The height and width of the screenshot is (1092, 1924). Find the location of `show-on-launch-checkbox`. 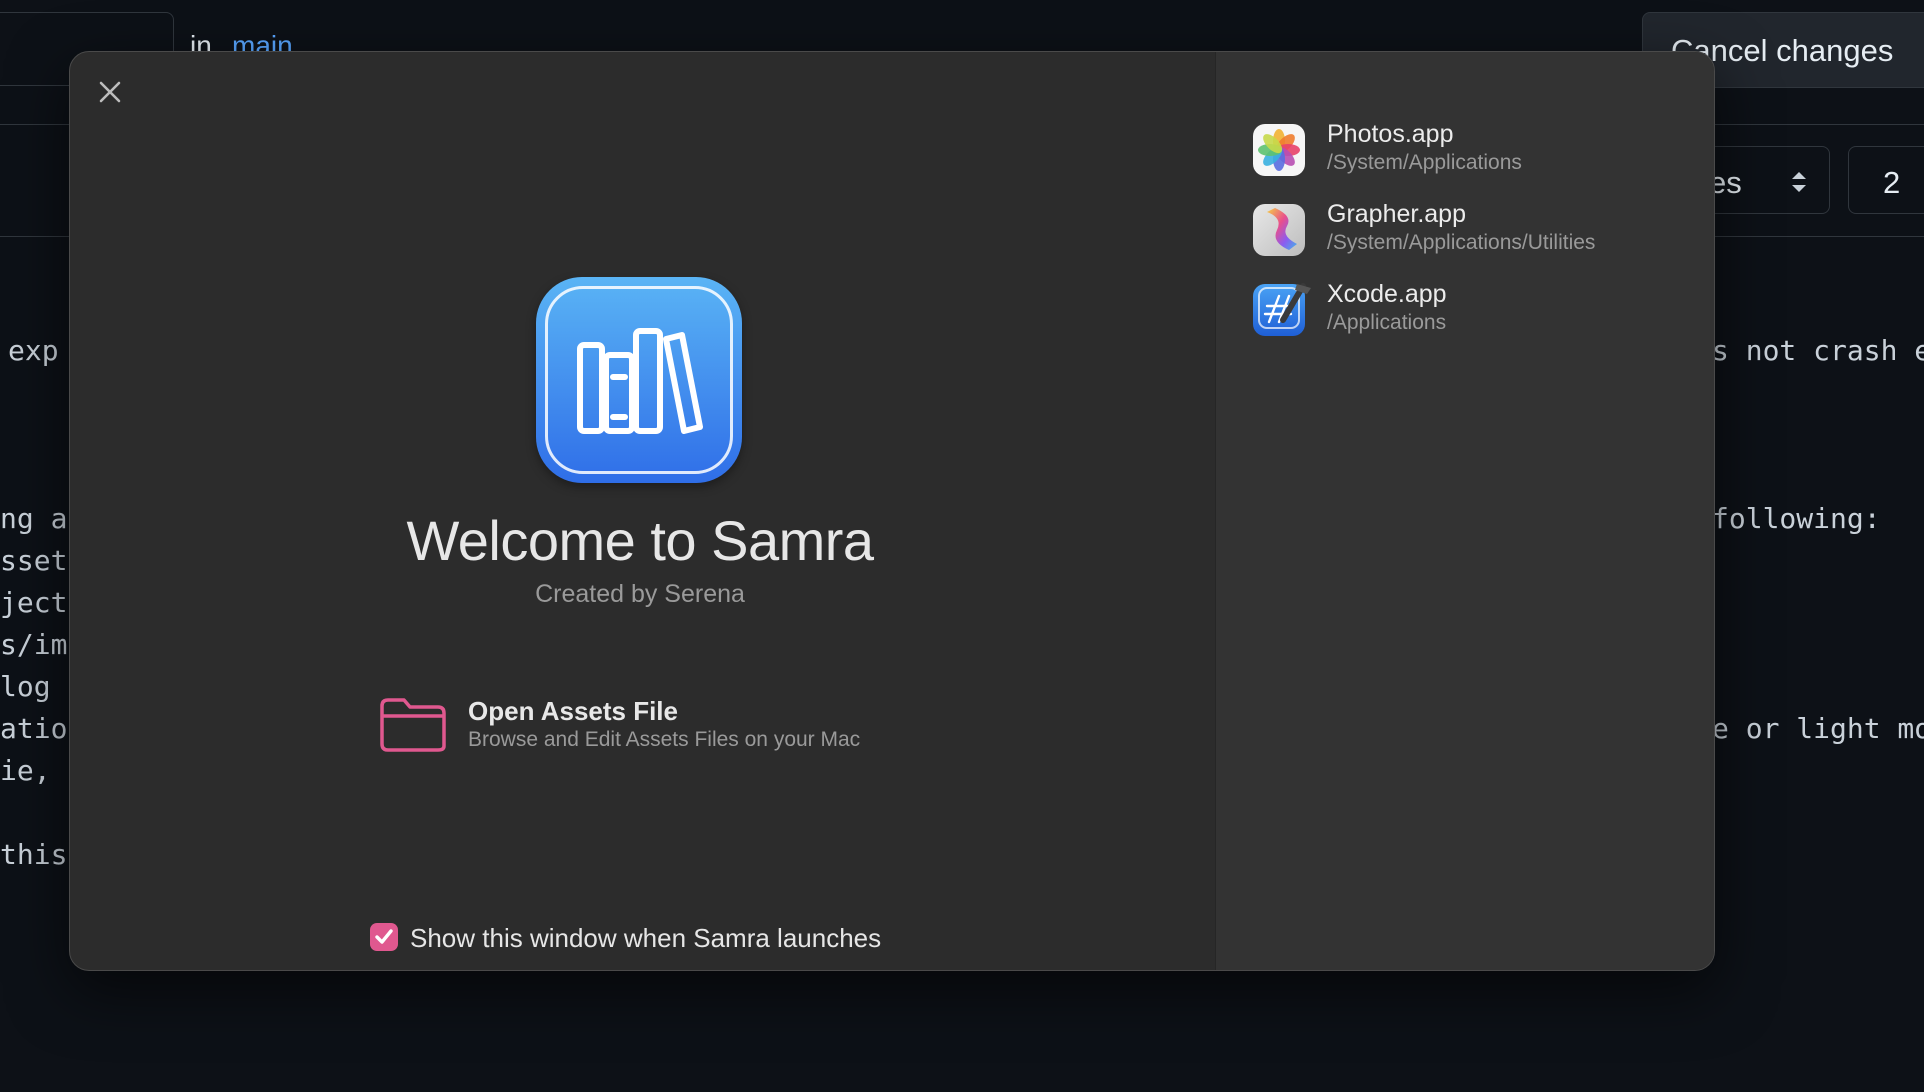

show-on-launch-checkbox is located at coordinates (384, 937).